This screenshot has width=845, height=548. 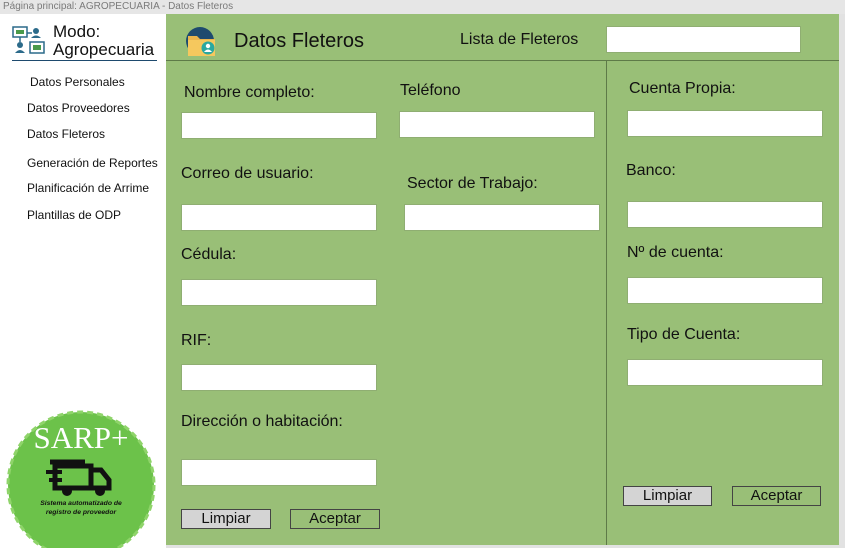 What do you see at coordinates (80, 437) in the screenshot?
I see `logo-brand: SARP+` at bounding box center [80, 437].